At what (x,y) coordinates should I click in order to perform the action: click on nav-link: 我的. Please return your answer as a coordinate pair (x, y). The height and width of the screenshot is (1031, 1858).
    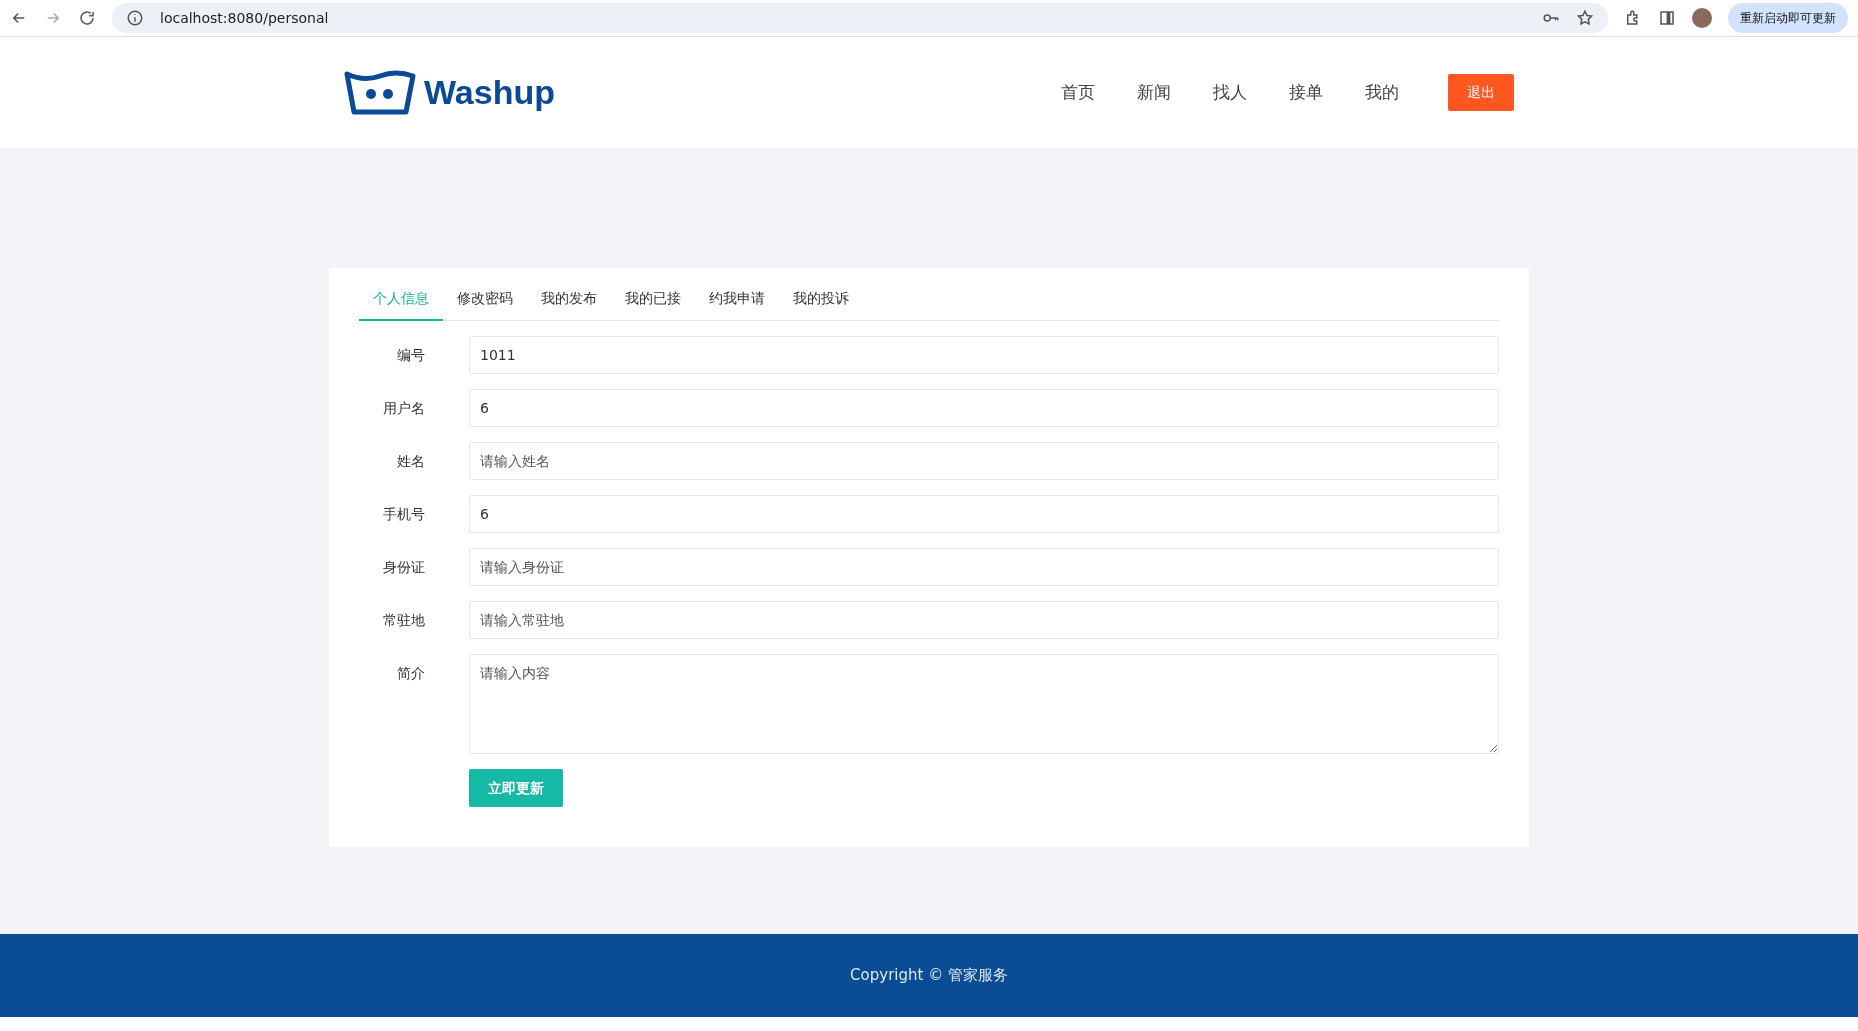
    Looking at the image, I should click on (1382, 92).